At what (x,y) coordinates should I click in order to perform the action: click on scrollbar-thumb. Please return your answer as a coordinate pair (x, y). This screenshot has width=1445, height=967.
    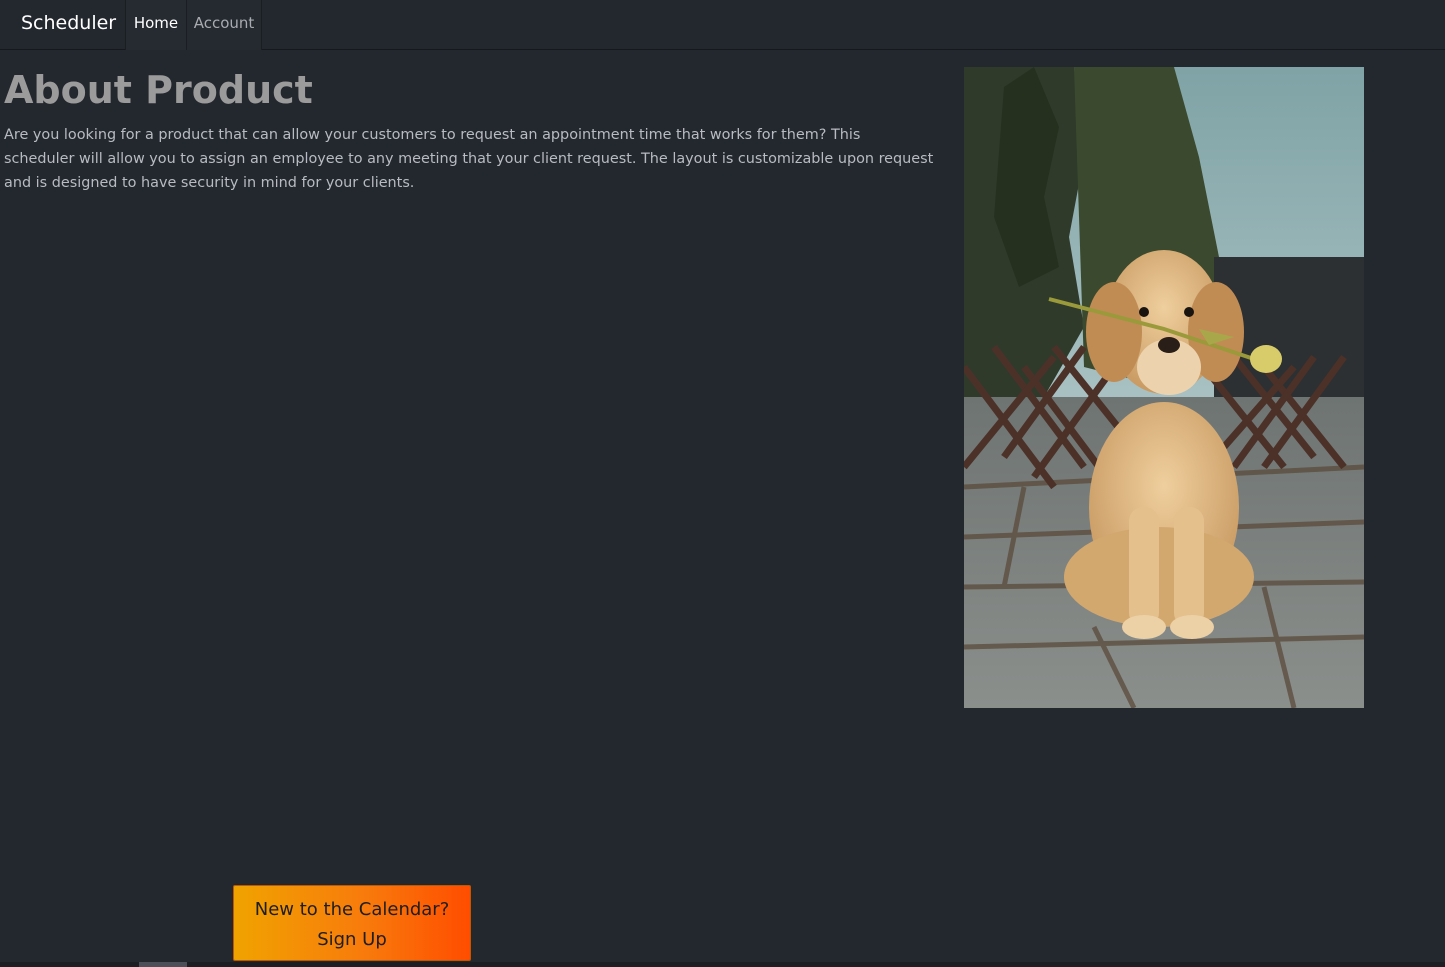
    Looking at the image, I should click on (163, 964).